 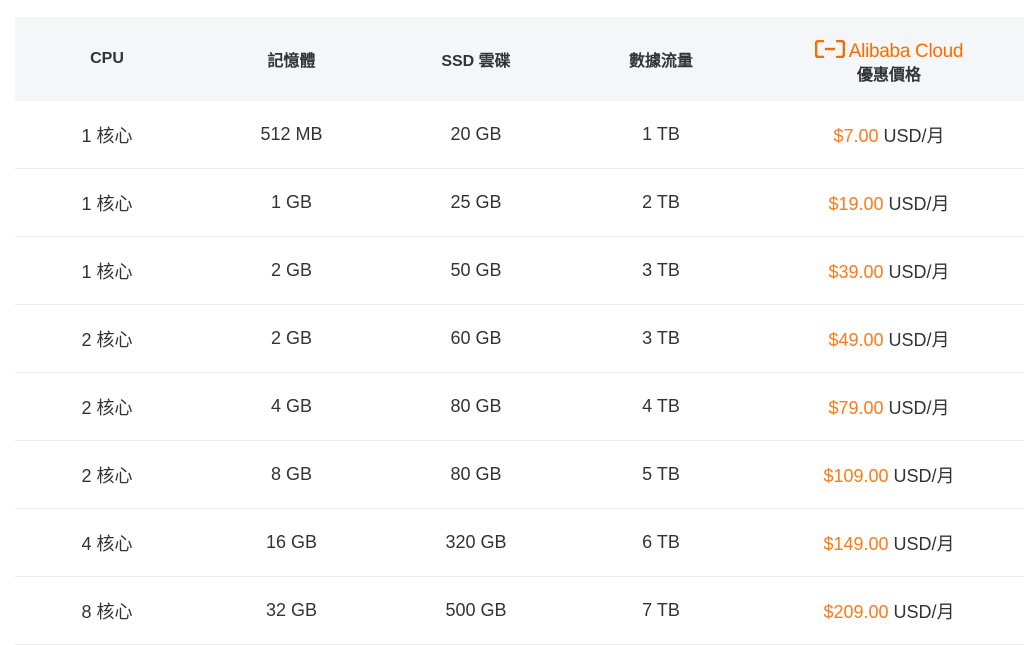 What do you see at coordinates (519, 59) in the screenshot?
I see `table-header: CPU 記憶體 SSD 雲碟 數據流量 Alibaba Cloud 優惠價格` at bounding box center [519, 59].